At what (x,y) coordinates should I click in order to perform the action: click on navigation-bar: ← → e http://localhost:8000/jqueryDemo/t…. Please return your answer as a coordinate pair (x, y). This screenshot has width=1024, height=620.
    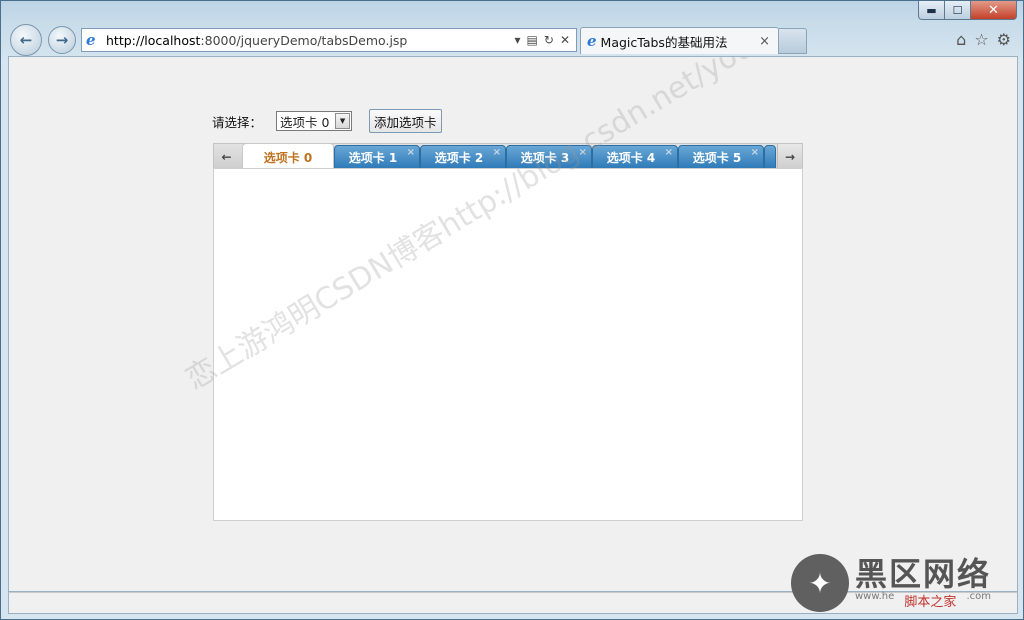
    Looking at the image, I should click on (512, 39).